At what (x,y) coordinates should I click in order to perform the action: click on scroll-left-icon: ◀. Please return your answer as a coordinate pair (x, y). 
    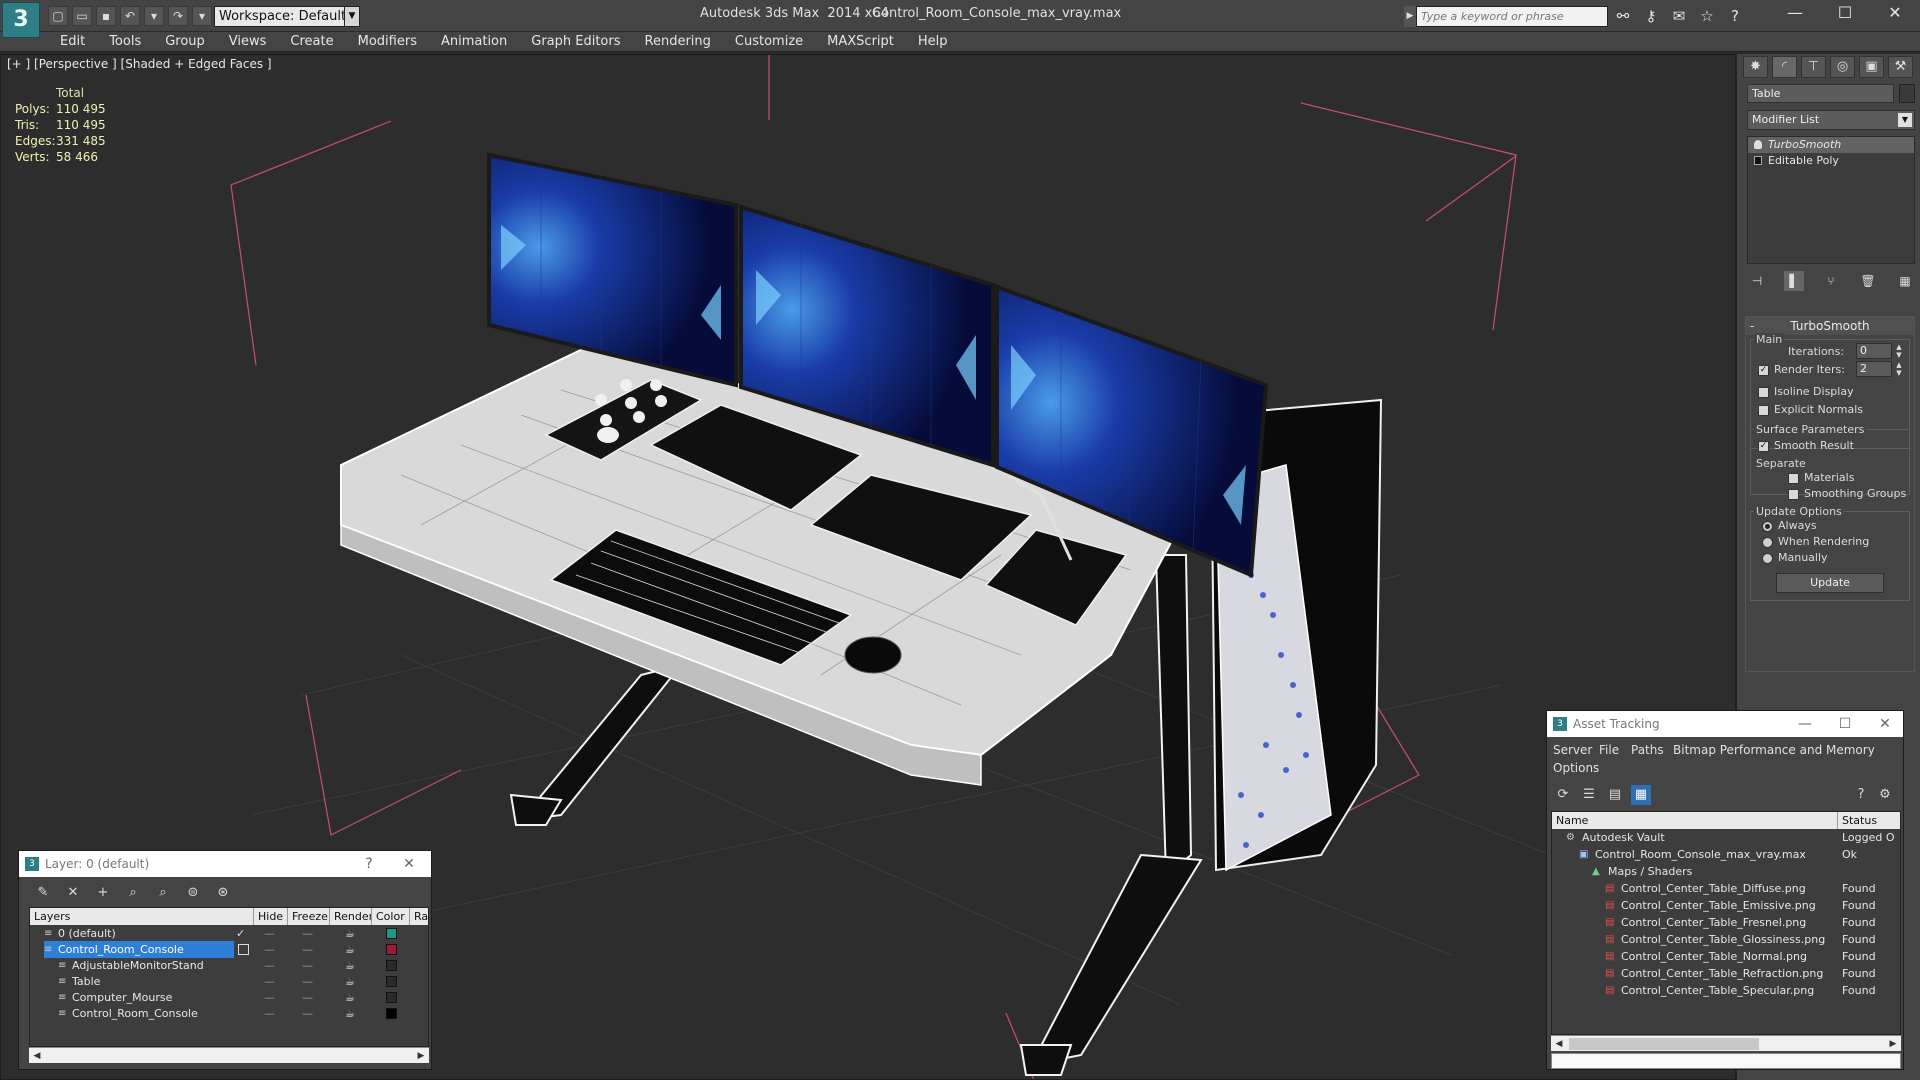
    Looking at the image, I should click on (1559, 1044).